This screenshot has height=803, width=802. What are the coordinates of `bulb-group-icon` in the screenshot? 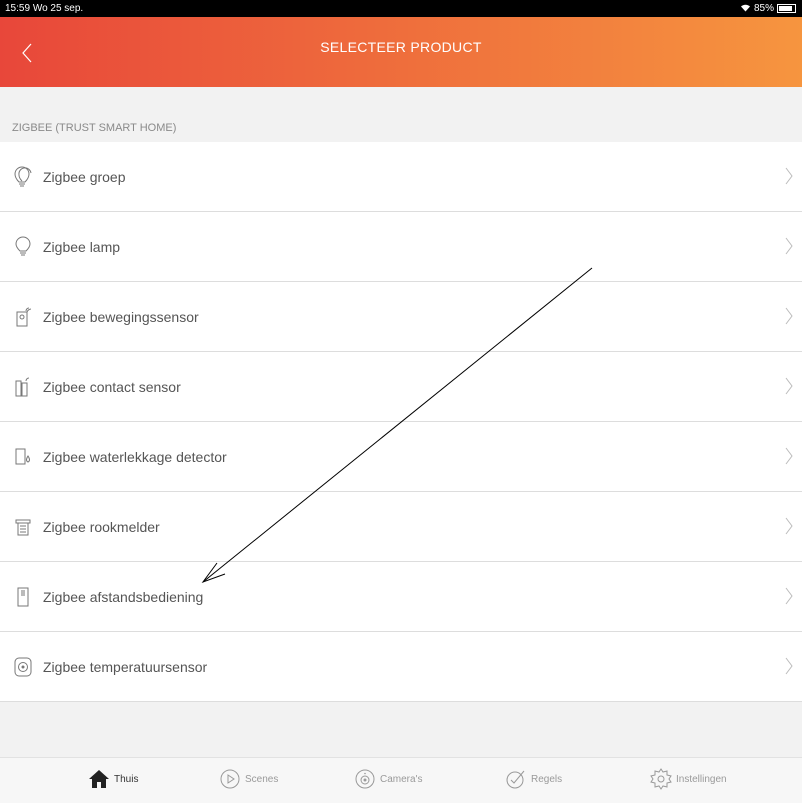 It's located at (23, 177).